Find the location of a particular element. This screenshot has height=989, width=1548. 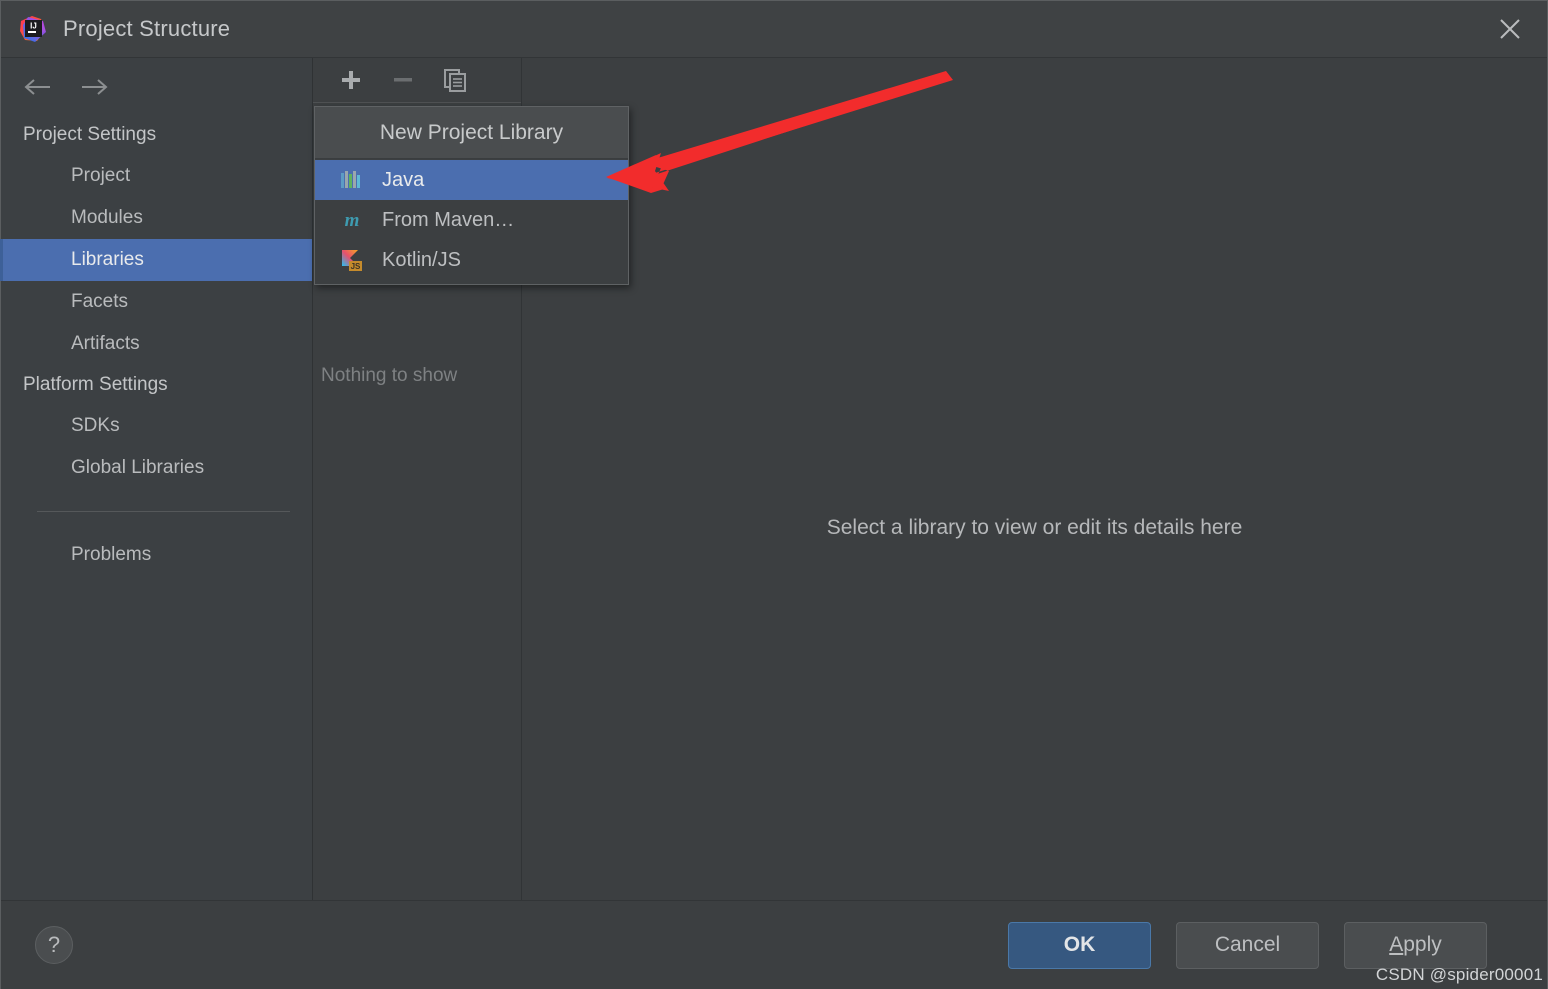

intellij-idea-logo-icon: IJ is located at coordinates (33, 29).